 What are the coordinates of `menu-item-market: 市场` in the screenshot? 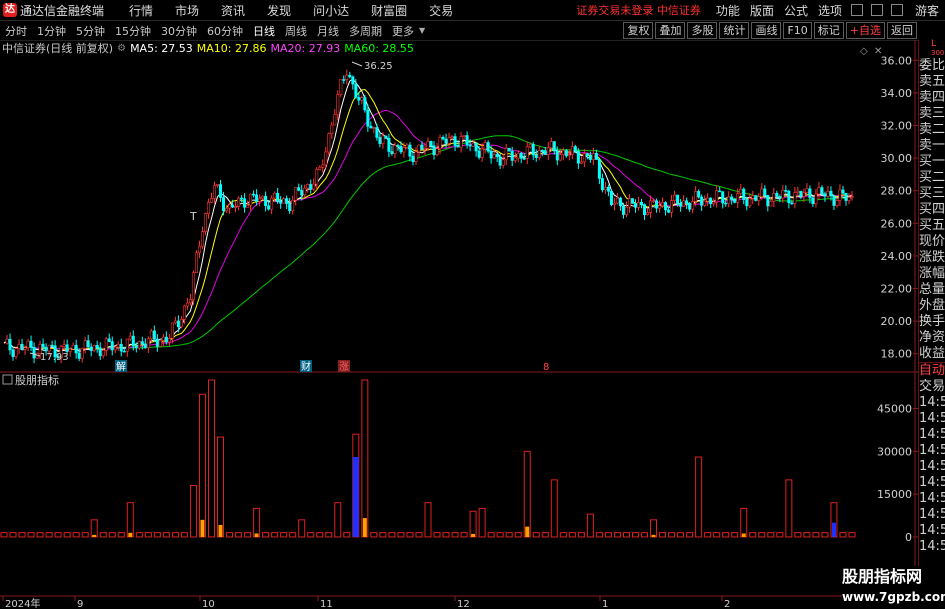 It's located at (187, 10).